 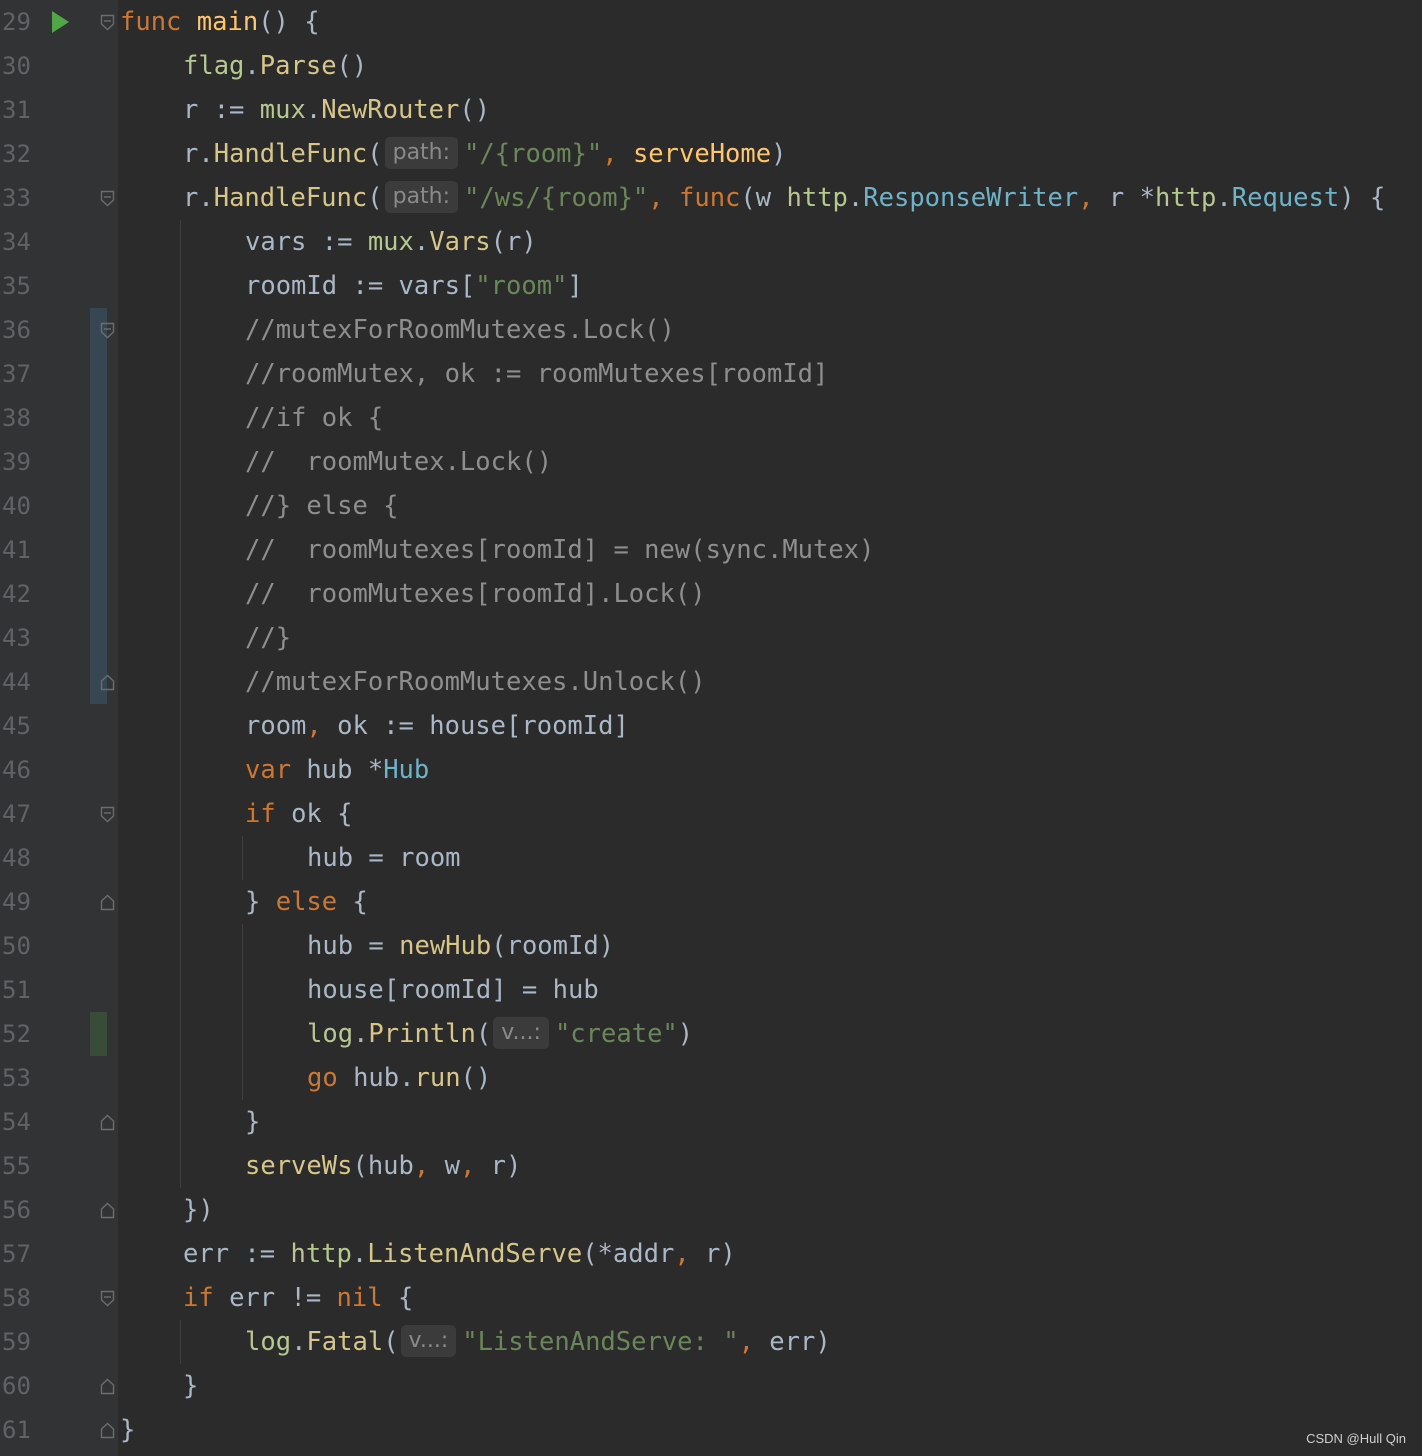 What do you see at coordinates (16, 946) in the screenshot?
I see `line-number: 50` at bounding box center [16, 946].